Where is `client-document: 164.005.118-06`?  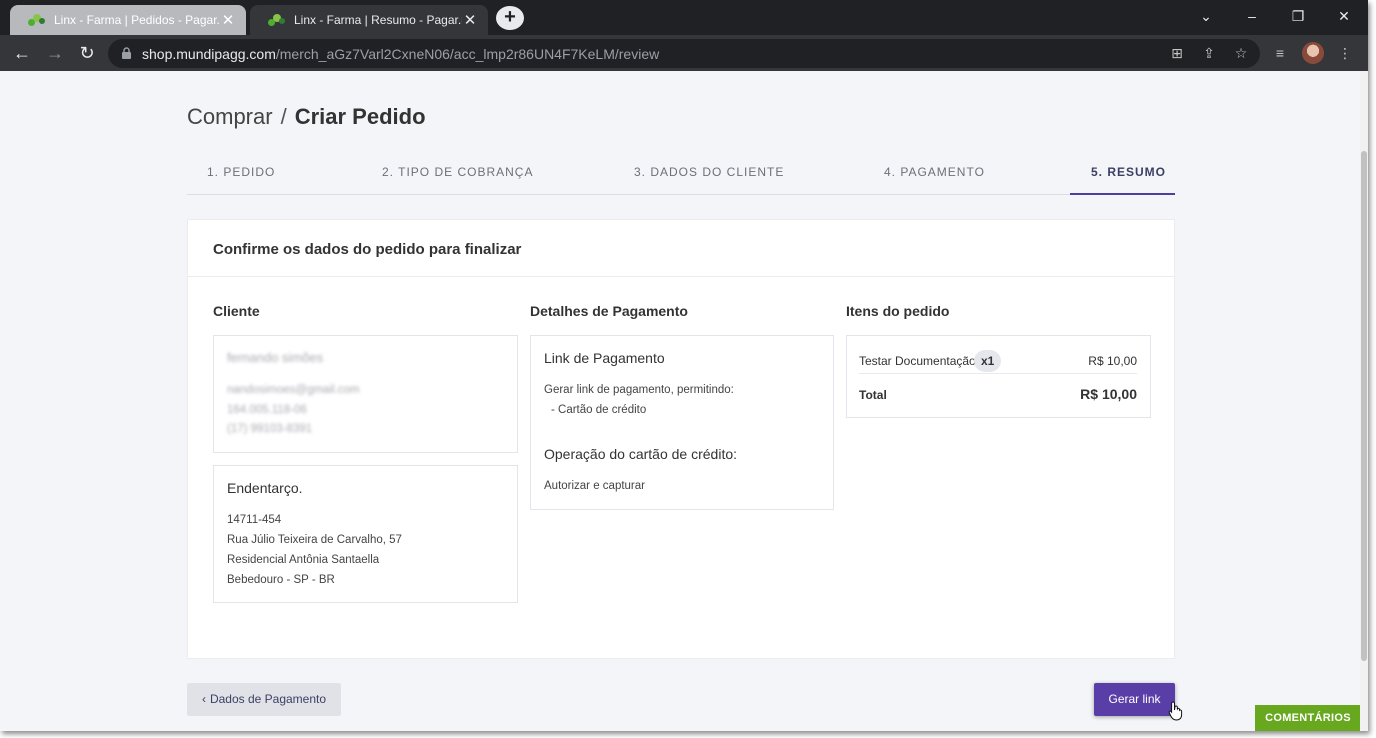
client-document: 164.005.118-06 is located at coordinates (267, 410).